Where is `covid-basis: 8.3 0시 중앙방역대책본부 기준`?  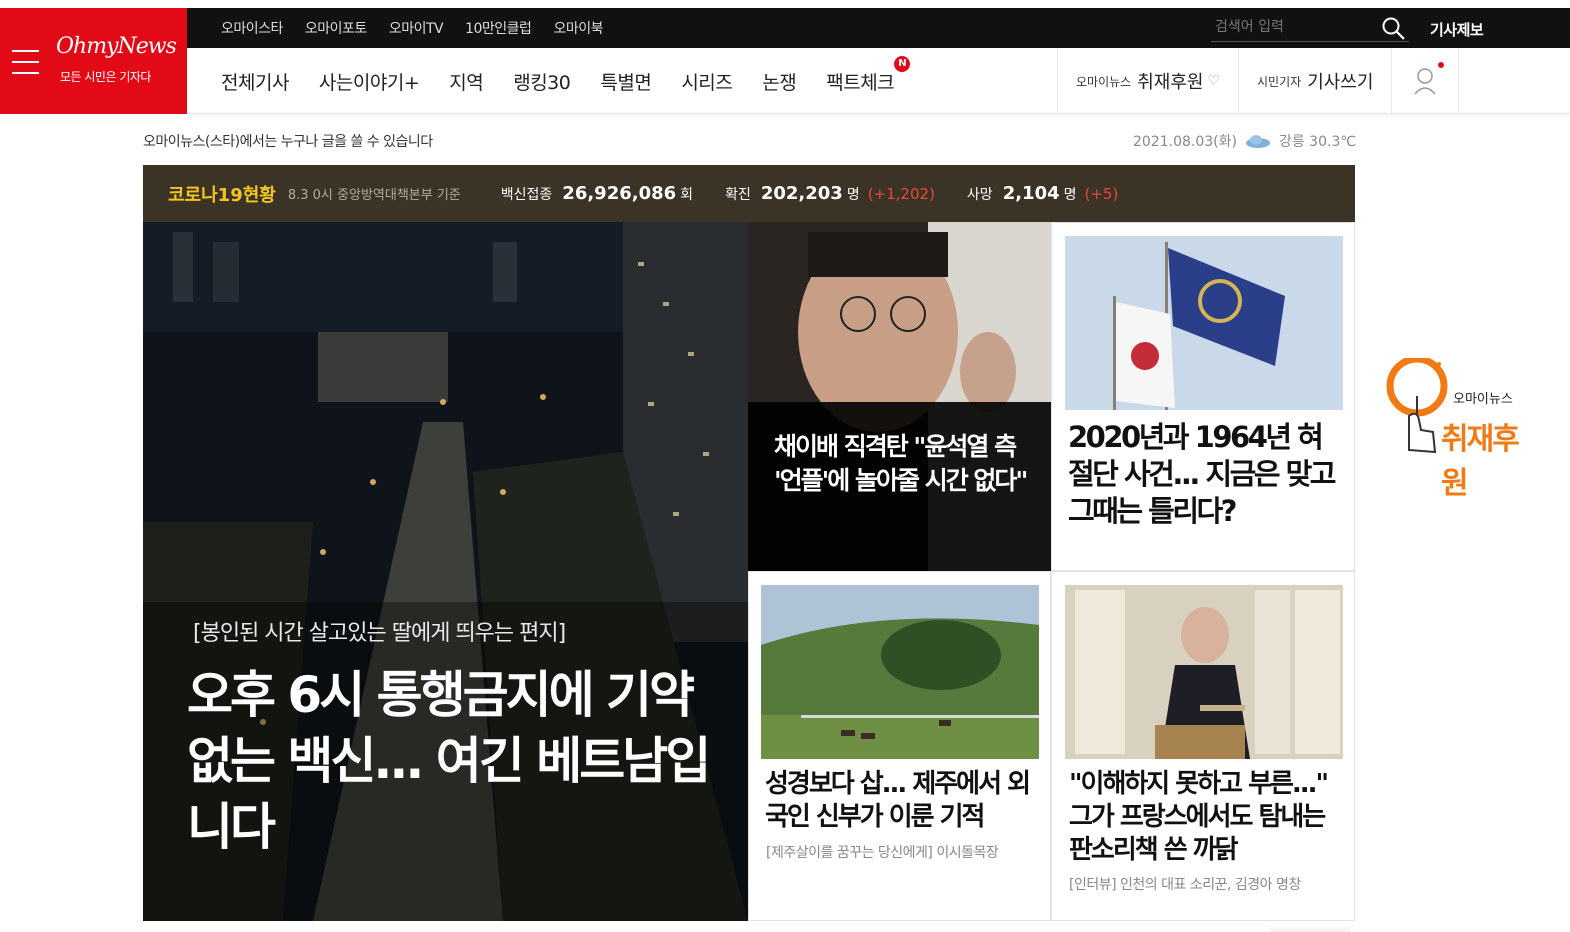
covid-basis: 8.3 0시 중앙방역대책본부 기준 is located at coordinates (374, 195).